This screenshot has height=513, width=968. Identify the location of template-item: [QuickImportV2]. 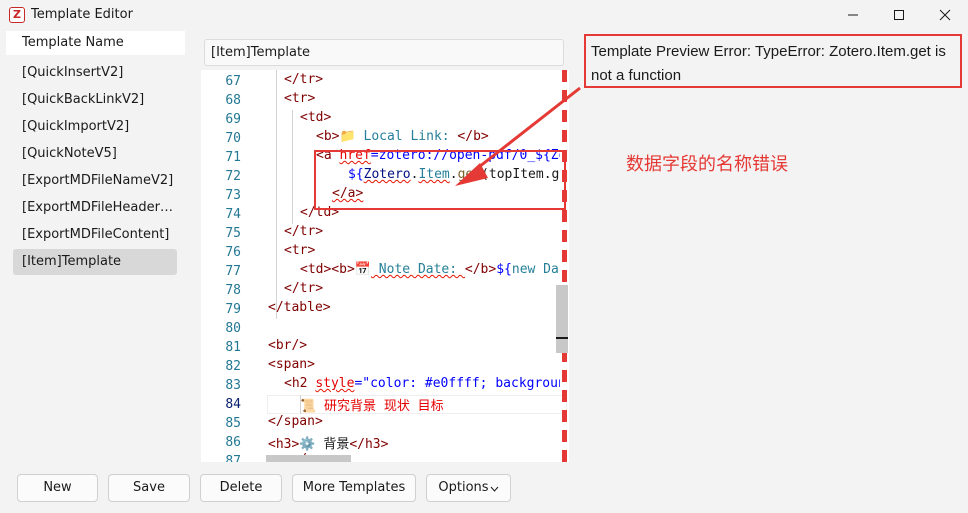
(95, 127).